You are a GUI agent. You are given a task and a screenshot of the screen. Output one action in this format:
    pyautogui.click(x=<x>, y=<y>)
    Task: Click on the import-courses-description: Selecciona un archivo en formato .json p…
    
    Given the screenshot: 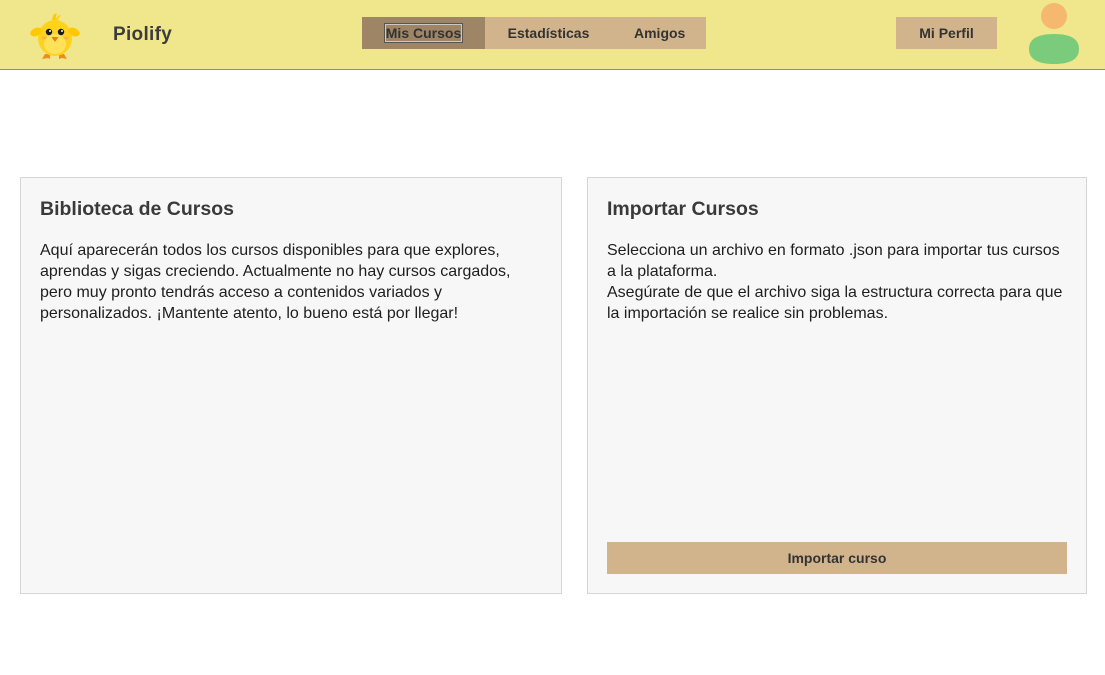 What is the action you would take?
    pyautogui.click(x=838, y=282)
    